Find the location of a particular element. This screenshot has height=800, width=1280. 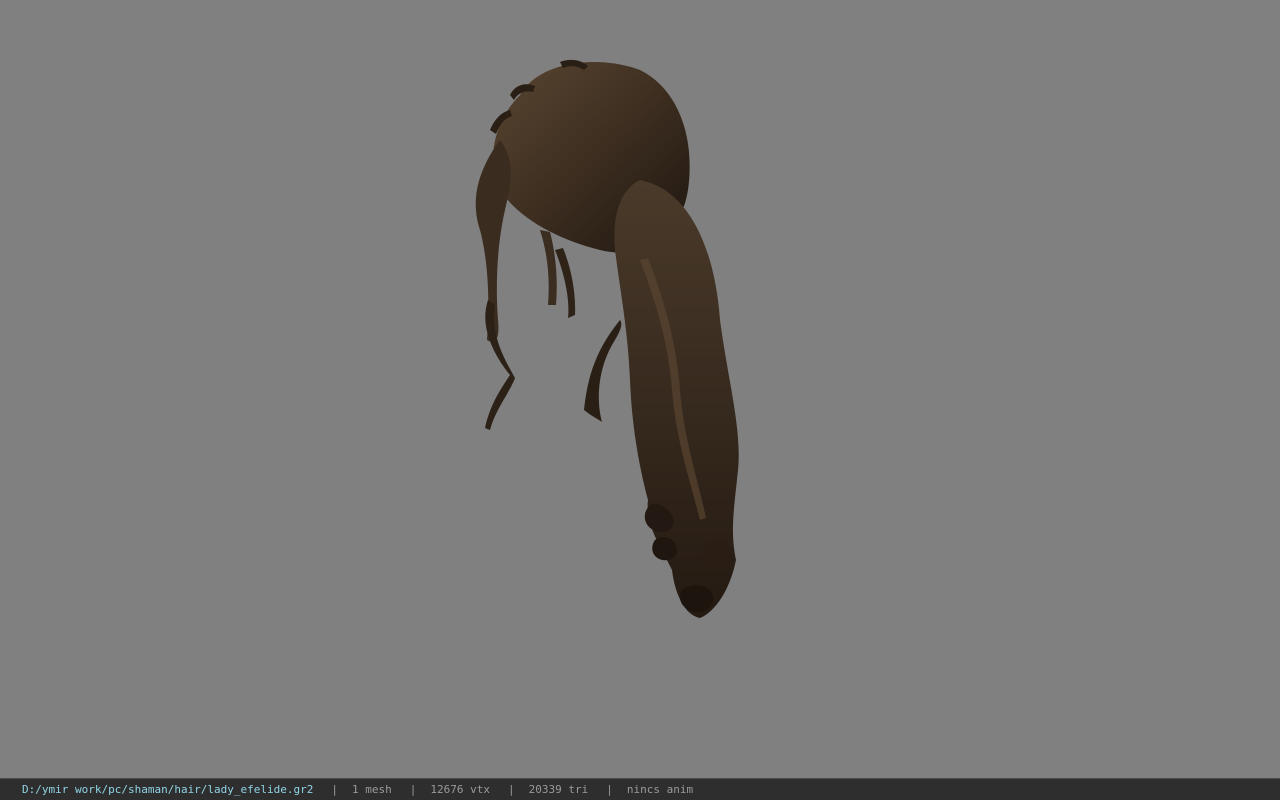

triangle-count: 20339 tri is located at coordinates (558, 789).